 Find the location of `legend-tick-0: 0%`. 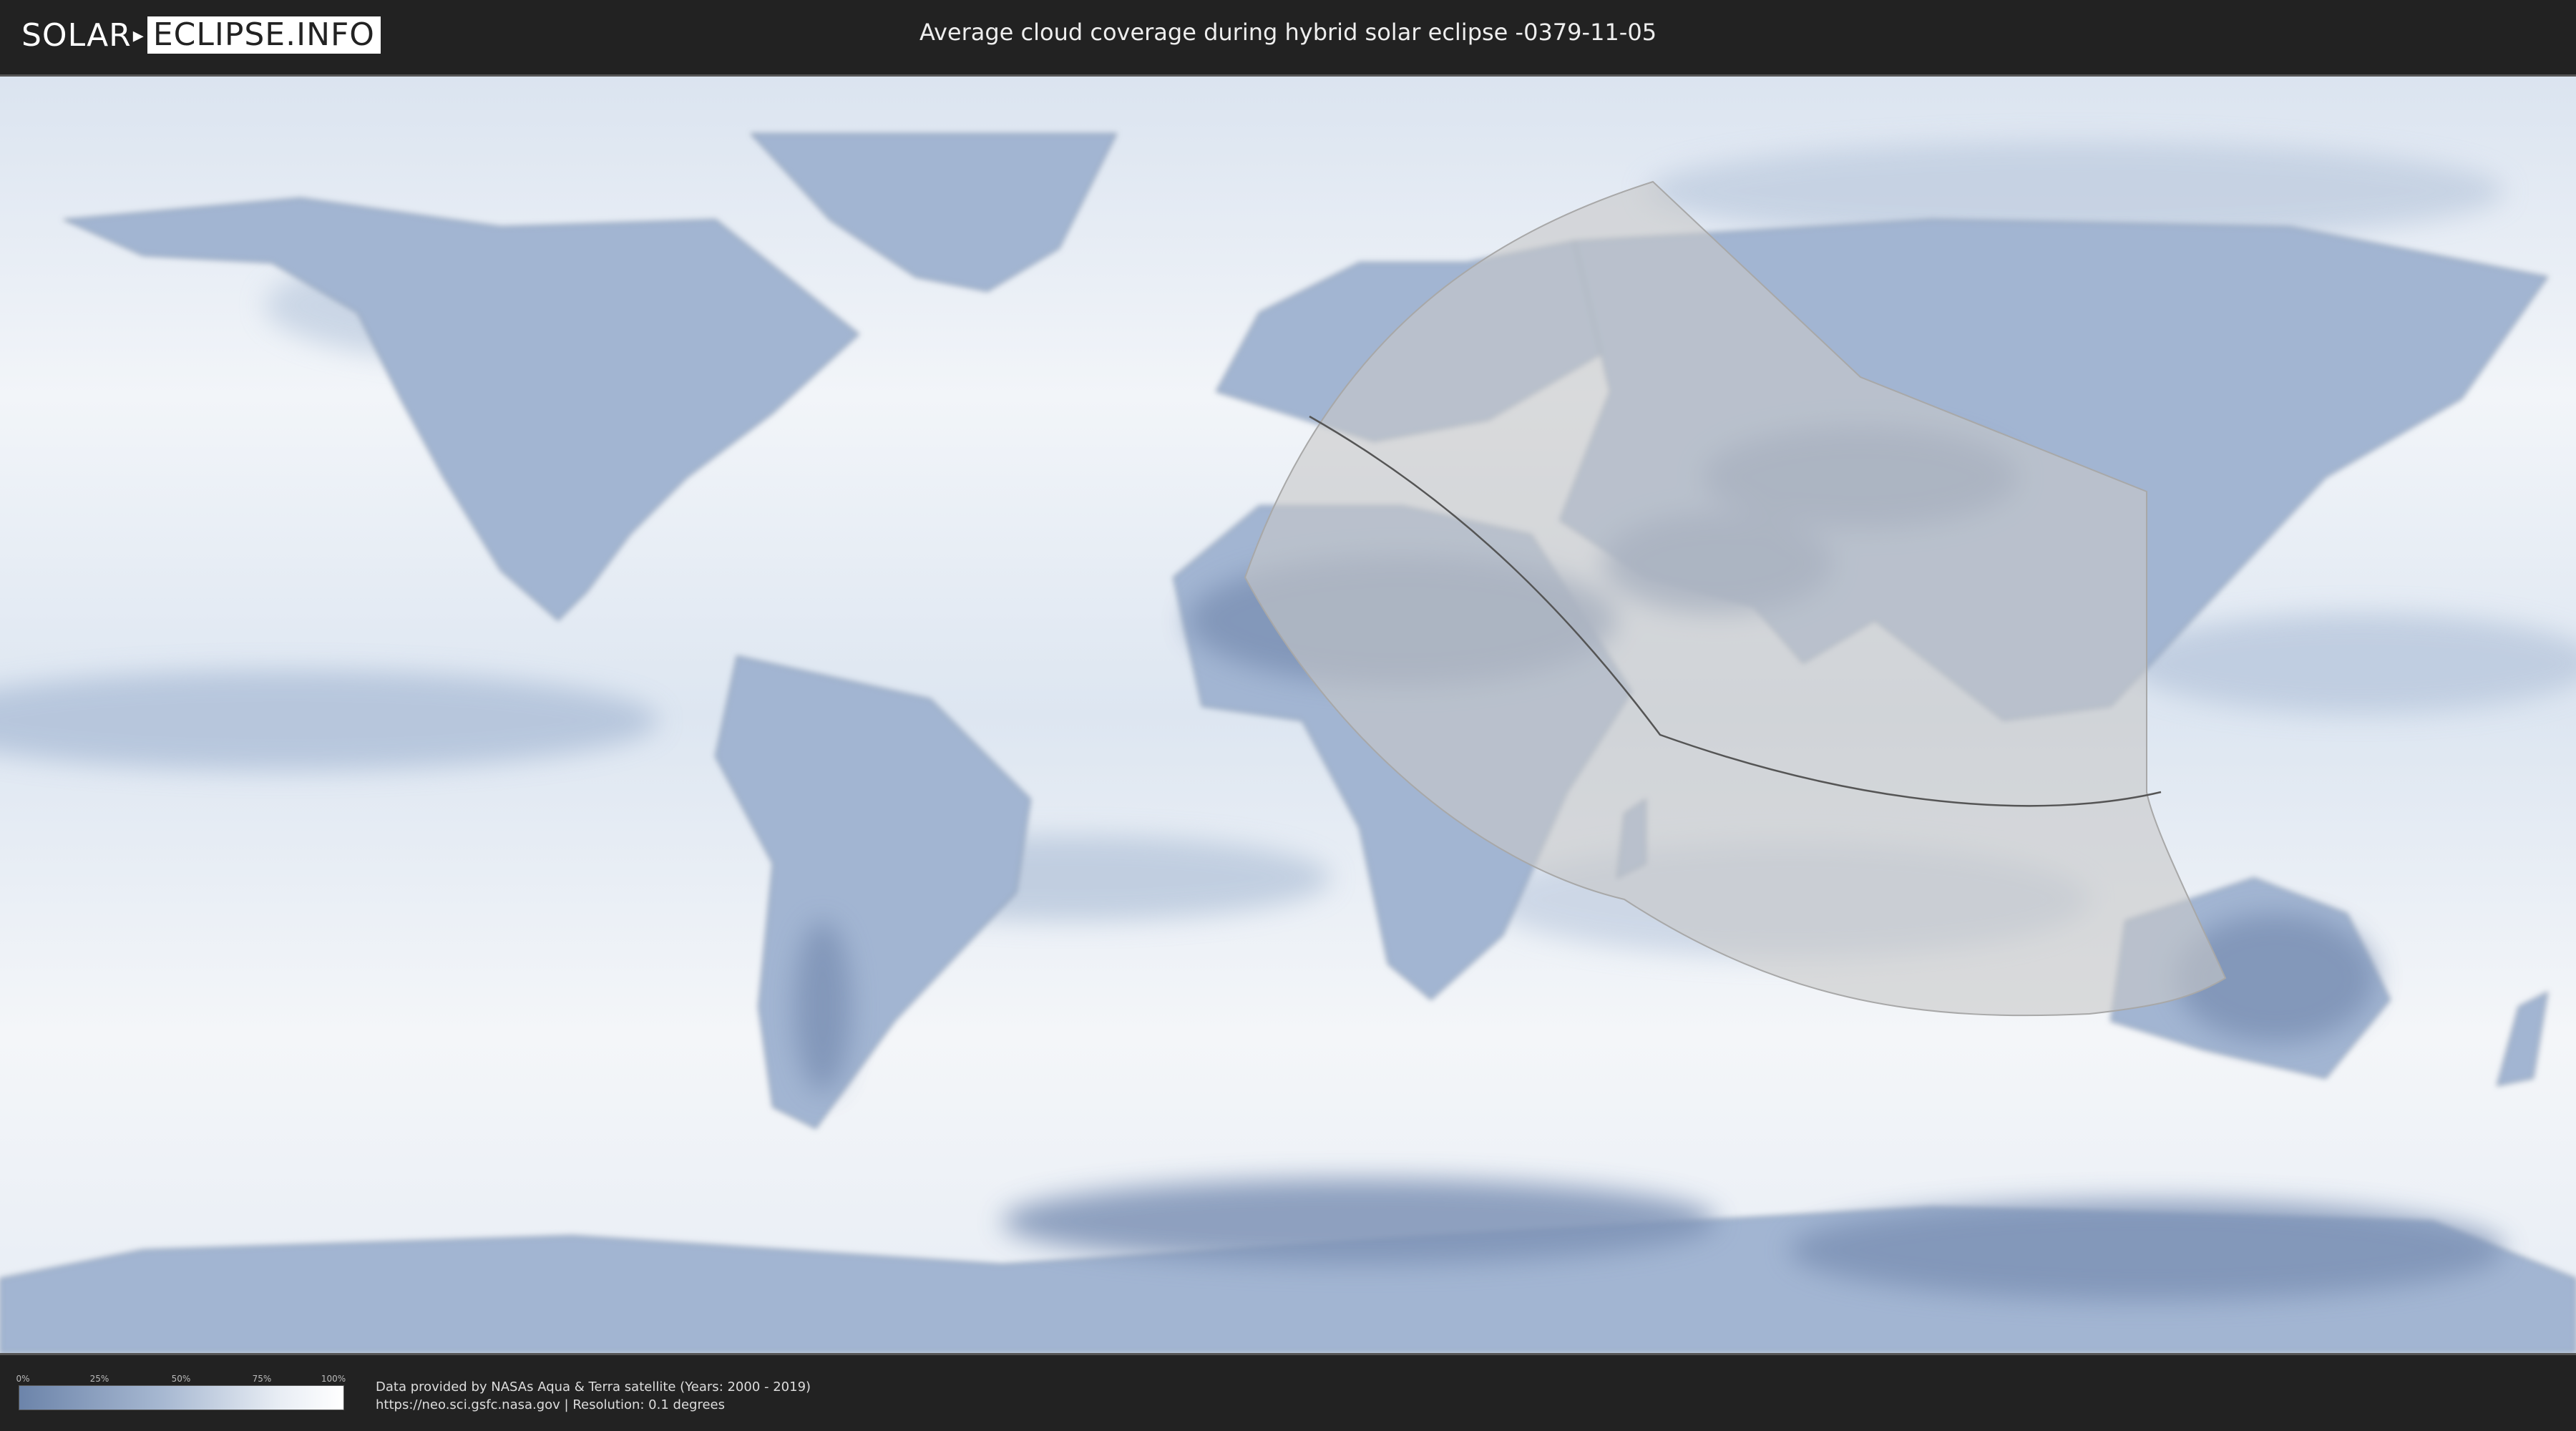

legend-tick-0: 0% is located at coordinates (23, 1379).